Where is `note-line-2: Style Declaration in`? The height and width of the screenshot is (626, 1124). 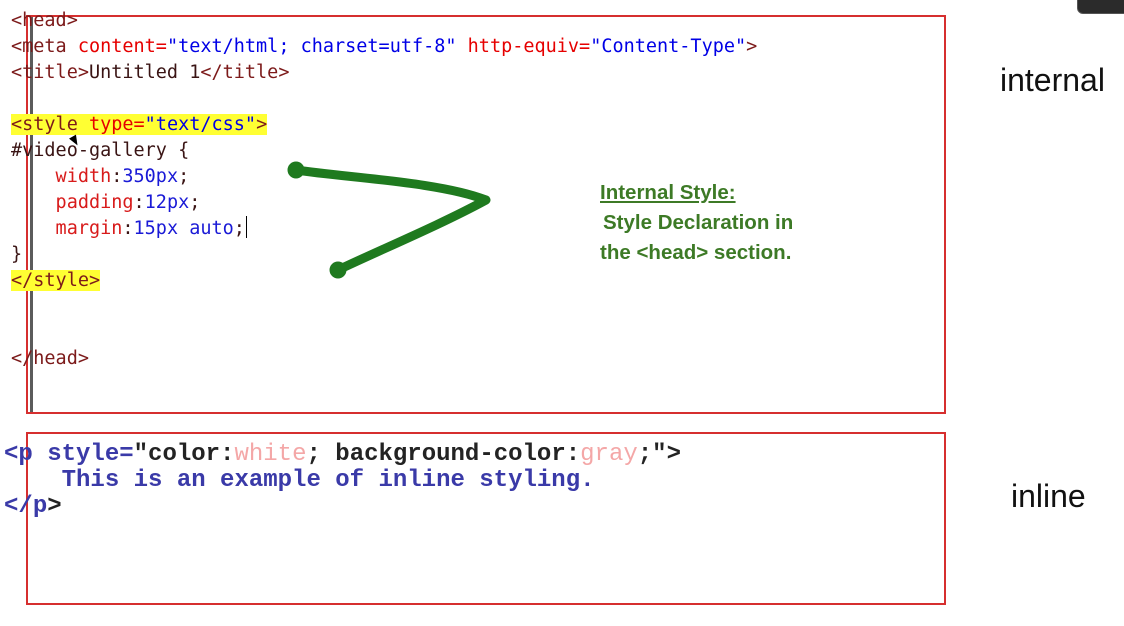
note-line-2: Style Declaration in is located at coordinates (698, 222).